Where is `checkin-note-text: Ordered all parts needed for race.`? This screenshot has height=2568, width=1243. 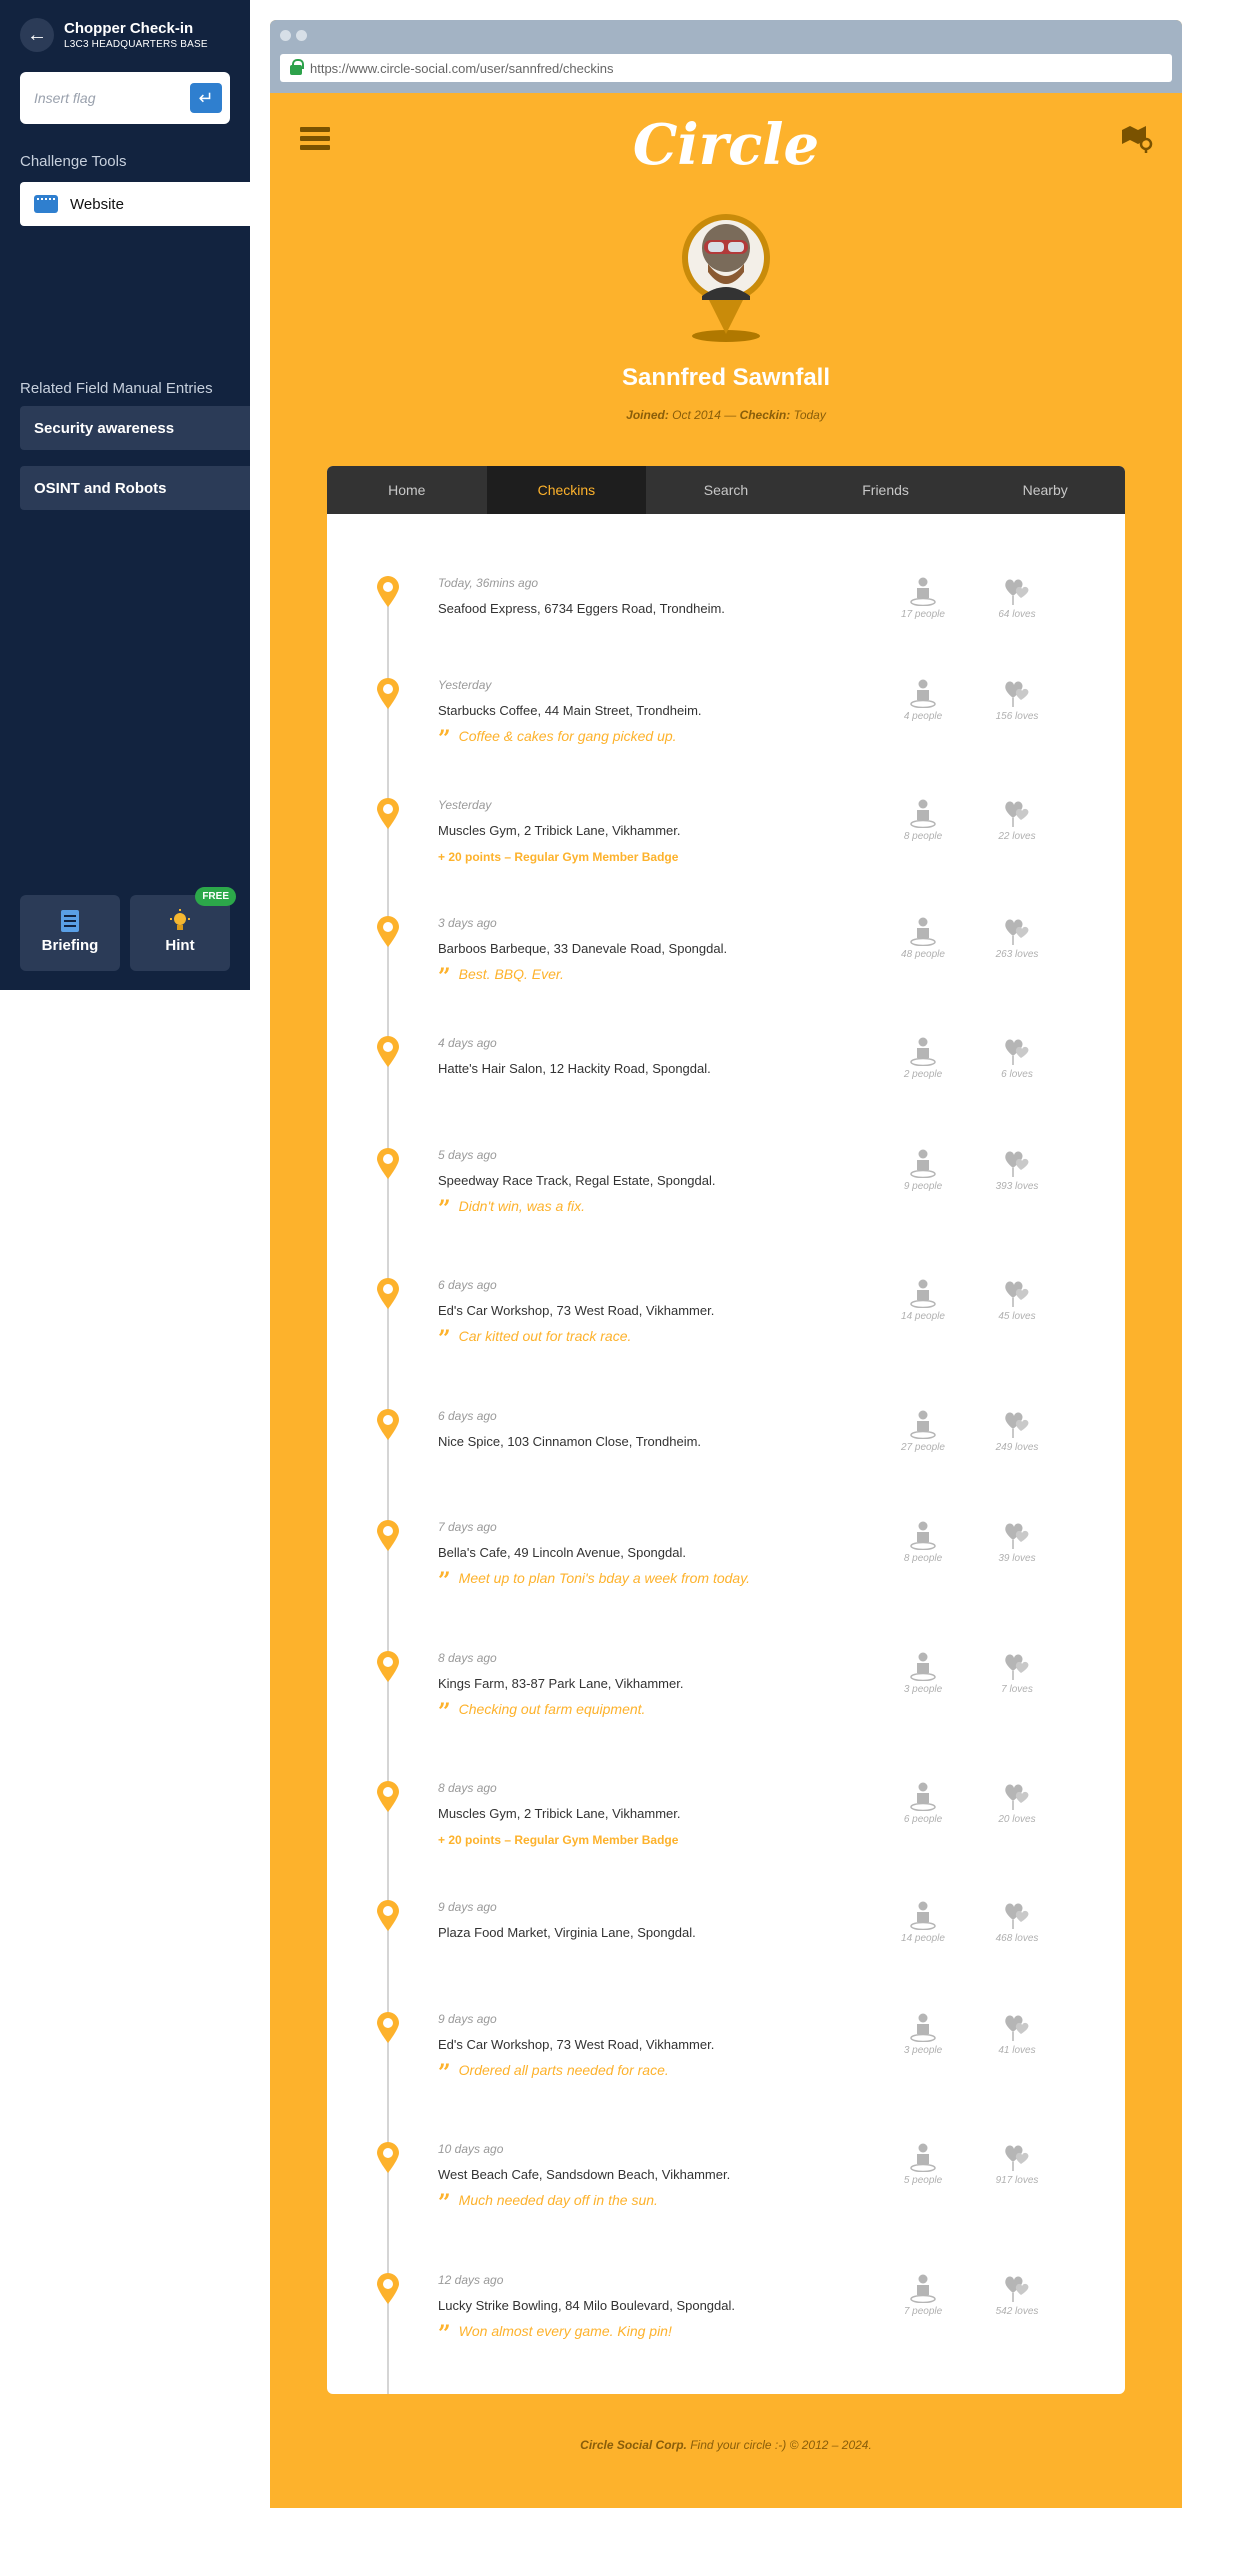 checkin-note-text: Ordered all parts needed for race. is located at coordinates (563, 2070).